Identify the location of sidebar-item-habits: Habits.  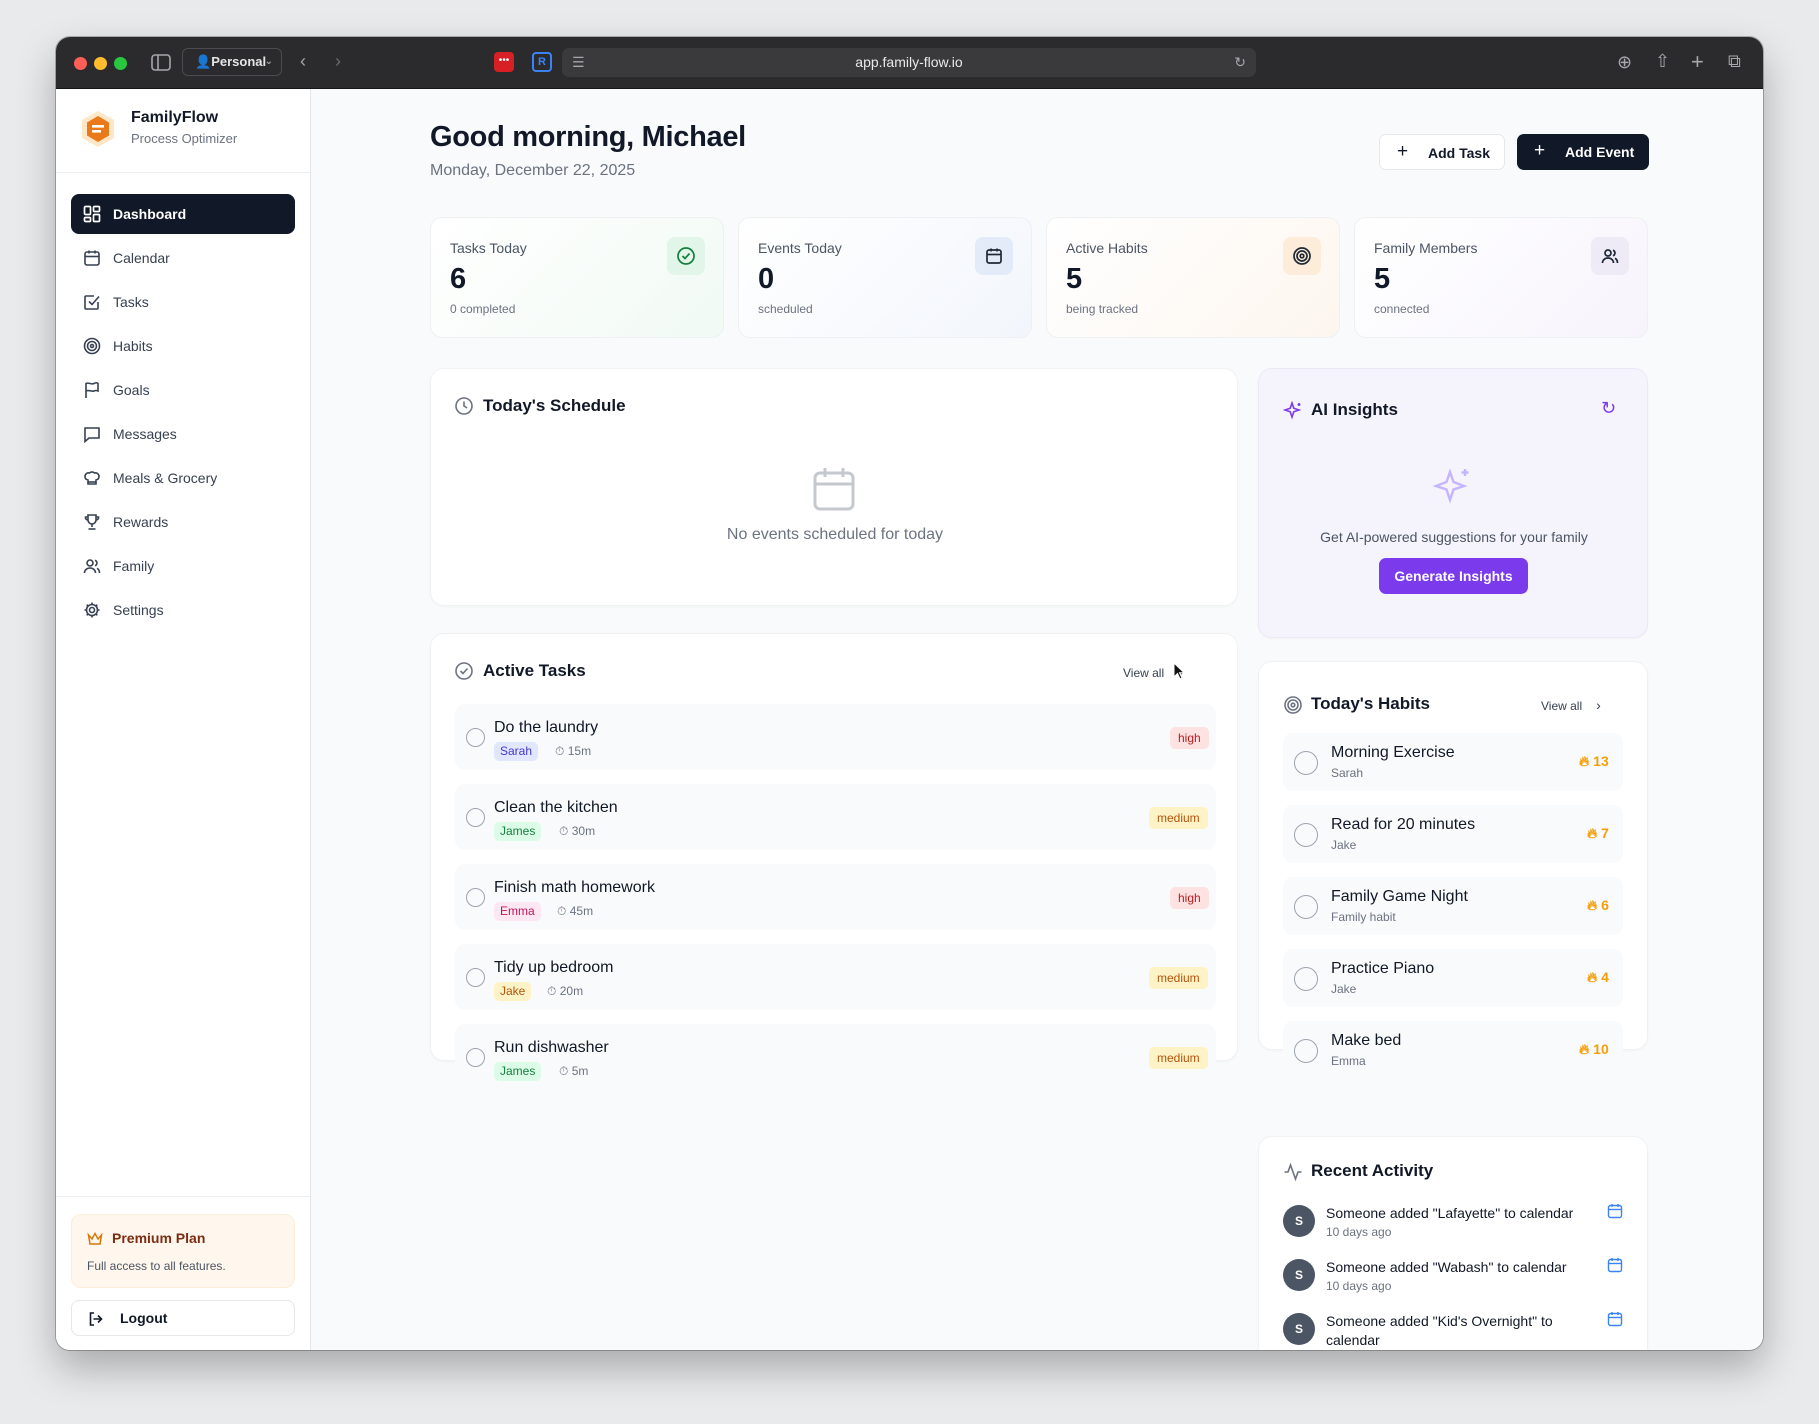
(183, 346).